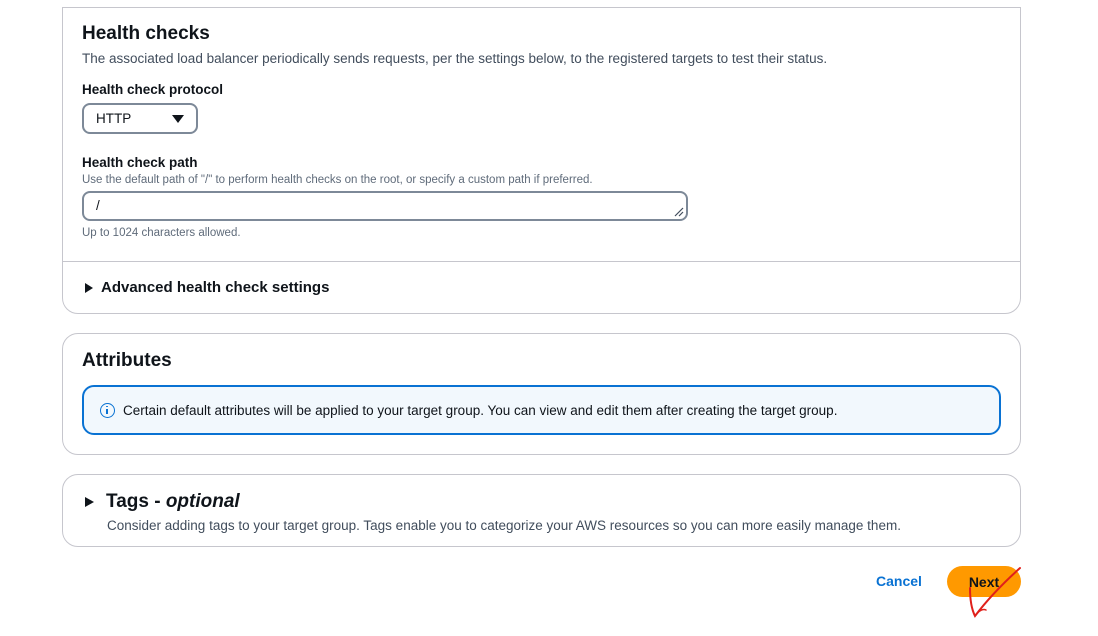 The width and height of the screenshot is (1098, 636). What do you see at coordinates (153, 89) in the screenshot?
I see `protocol-label: Health check protocol` at bounding box center [153, 89].